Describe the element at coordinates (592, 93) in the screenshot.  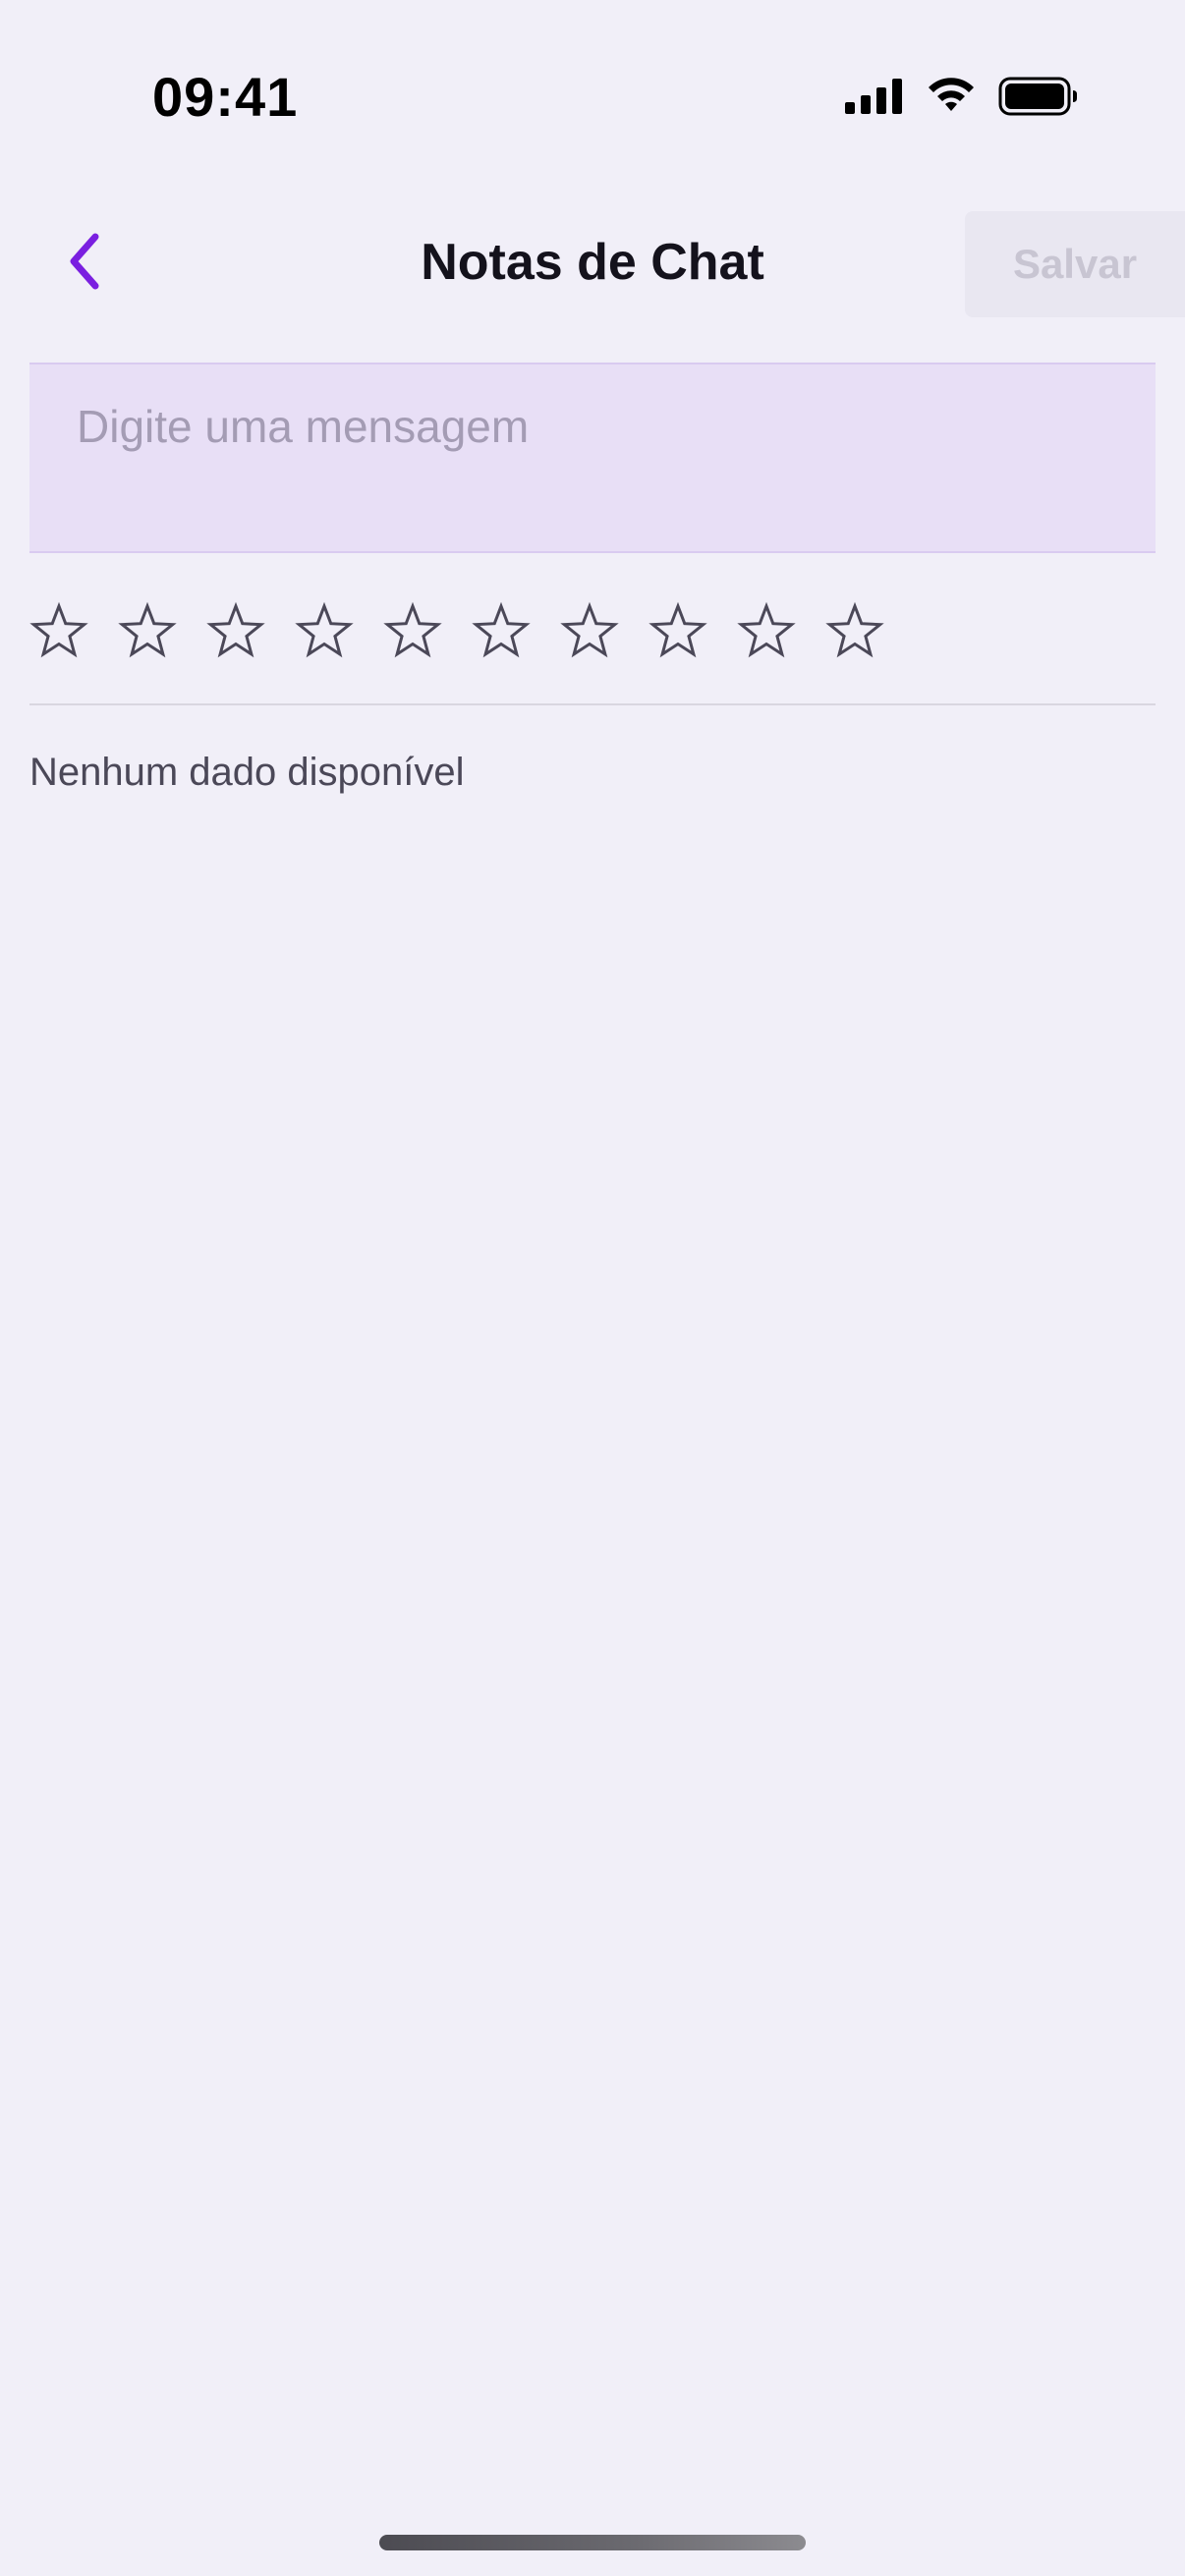
I see `status-bar: 09:41` at that location.